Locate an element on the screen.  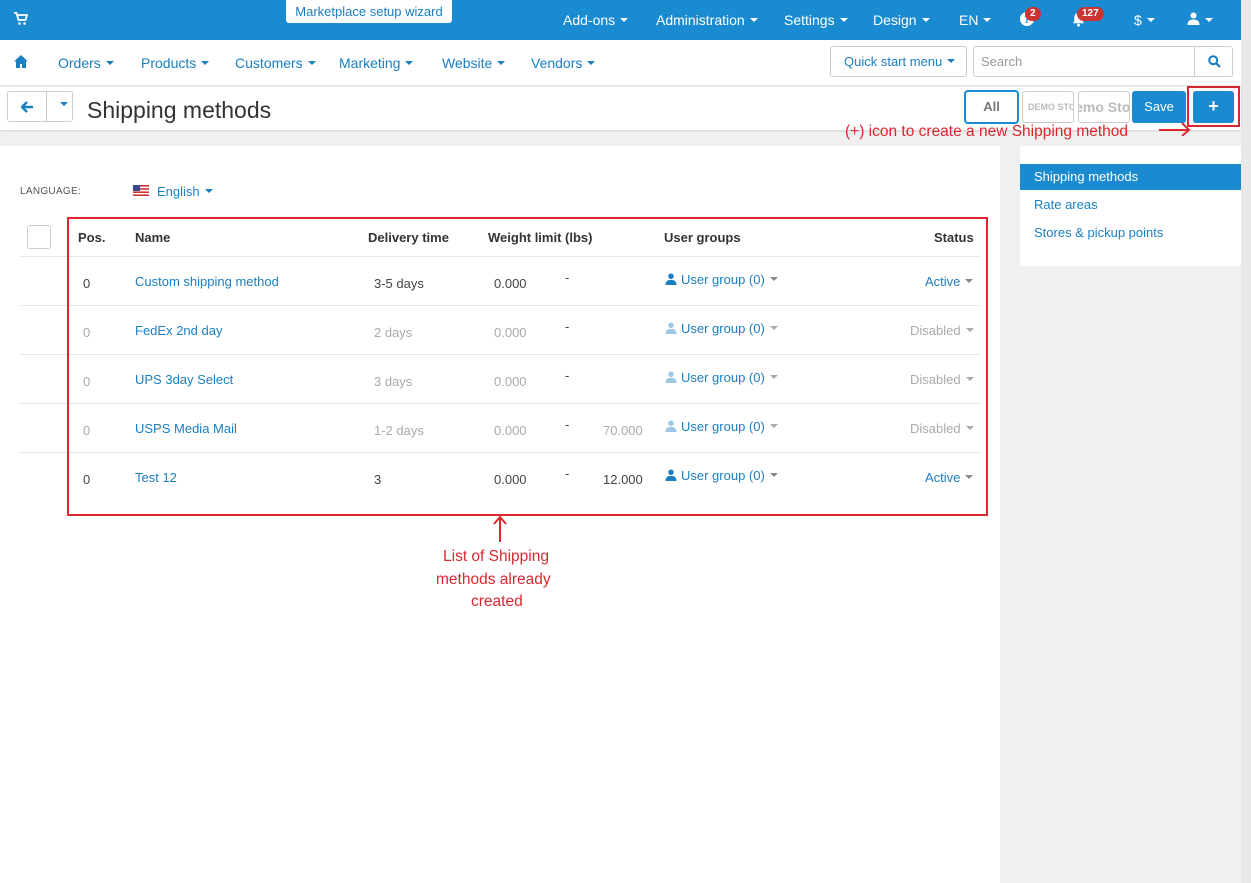
language-menu: EN is located at coordinates (975, 20).